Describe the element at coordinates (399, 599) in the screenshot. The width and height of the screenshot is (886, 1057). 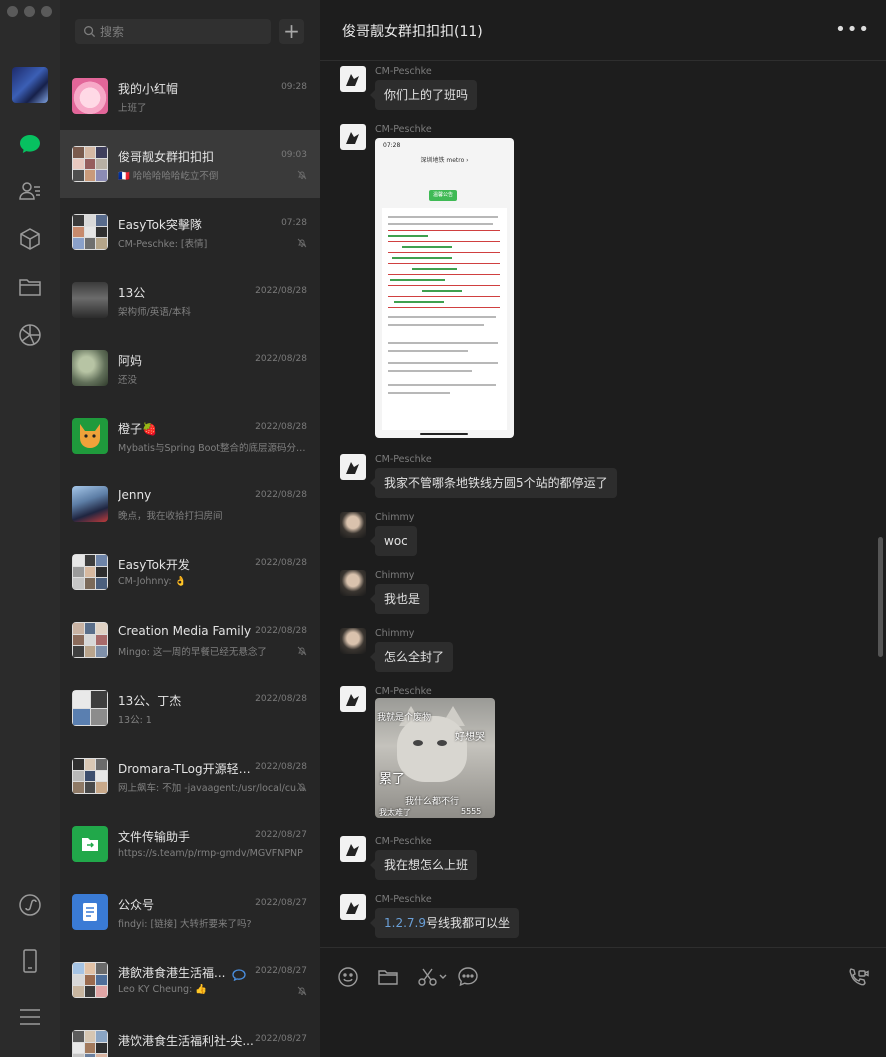
I see `message-bubble: 我也是` at that location.